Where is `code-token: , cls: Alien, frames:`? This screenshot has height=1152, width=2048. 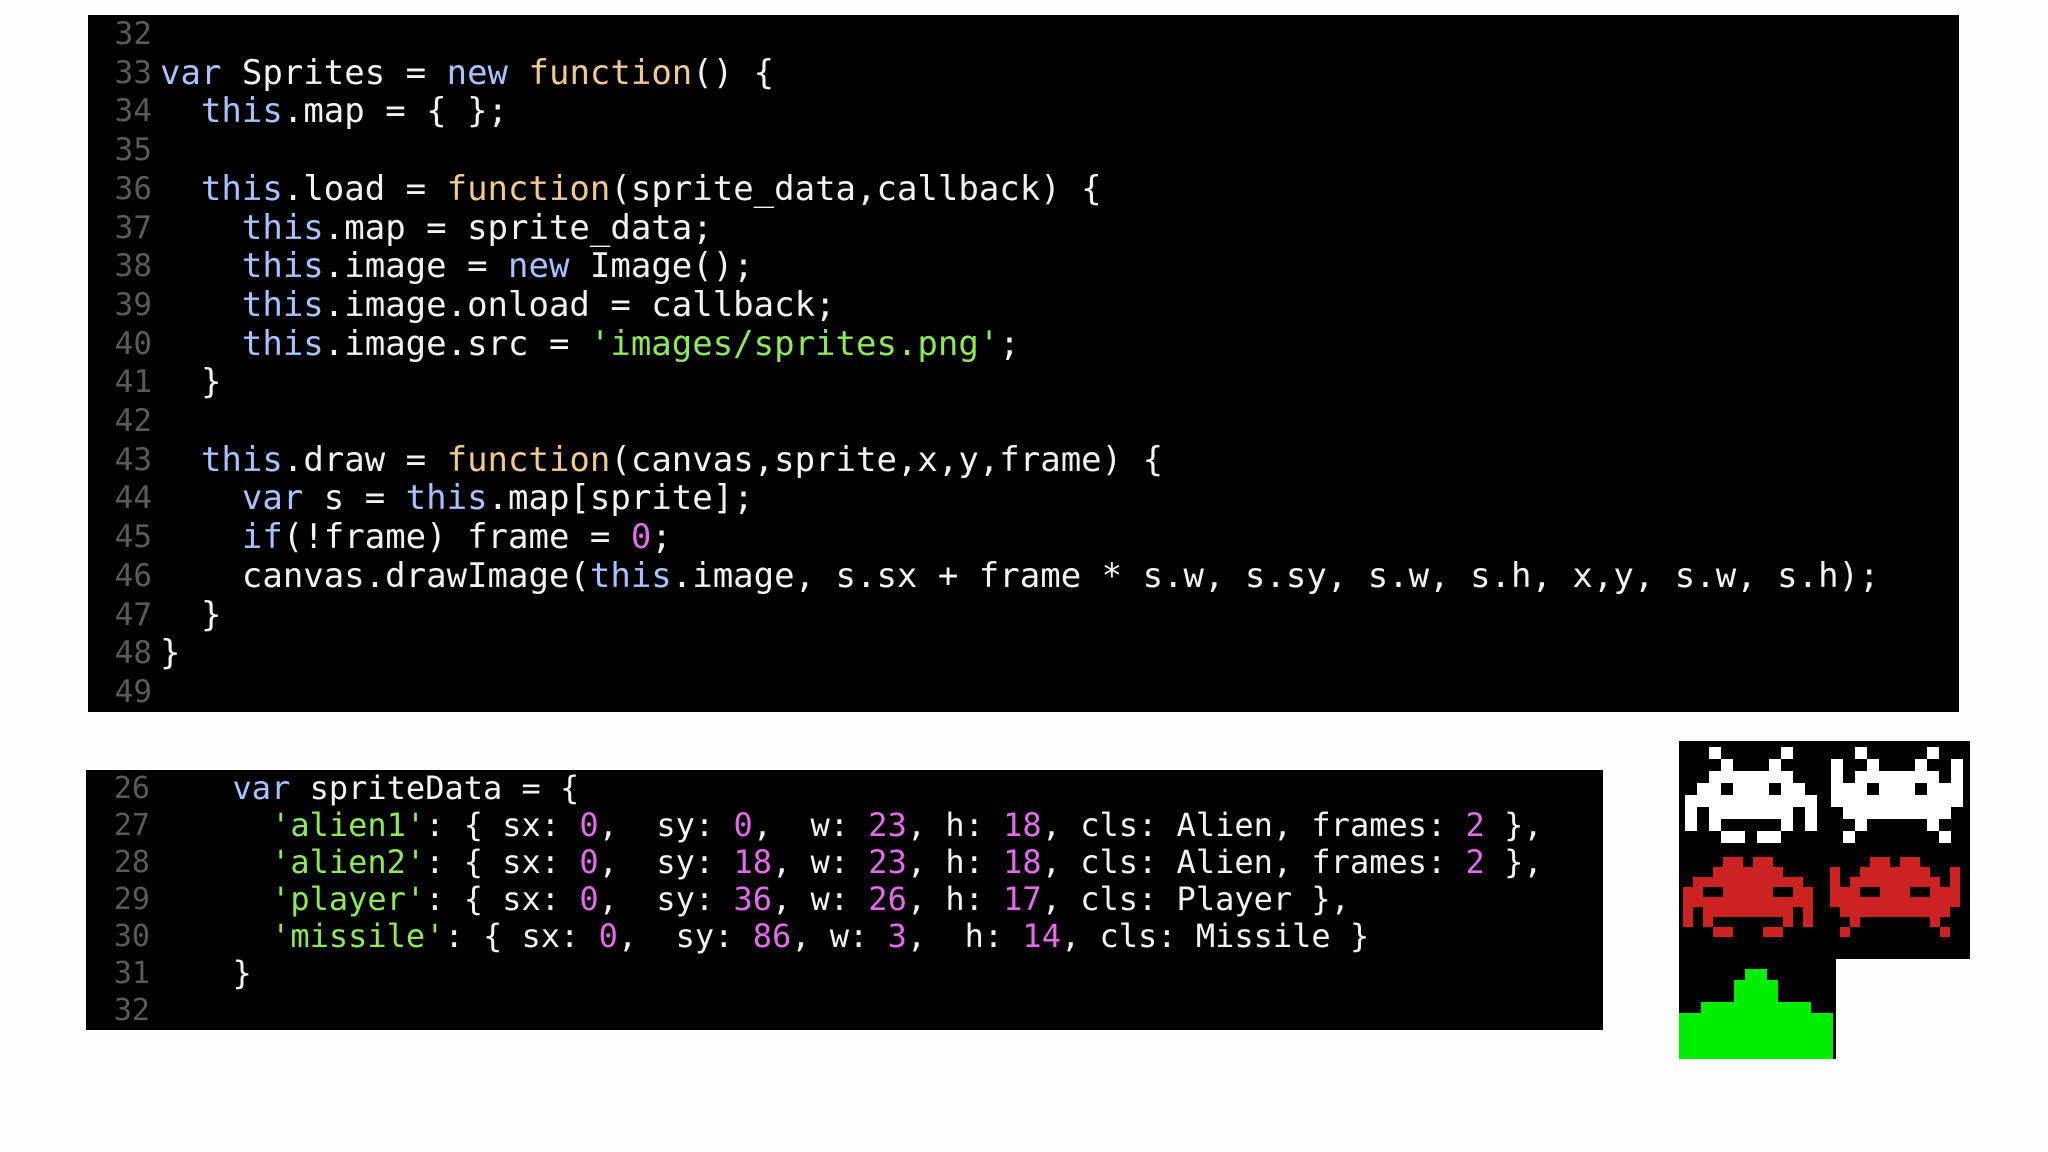
code-token: , cls: Alien, frames: is located at coordinates (1253, 862).